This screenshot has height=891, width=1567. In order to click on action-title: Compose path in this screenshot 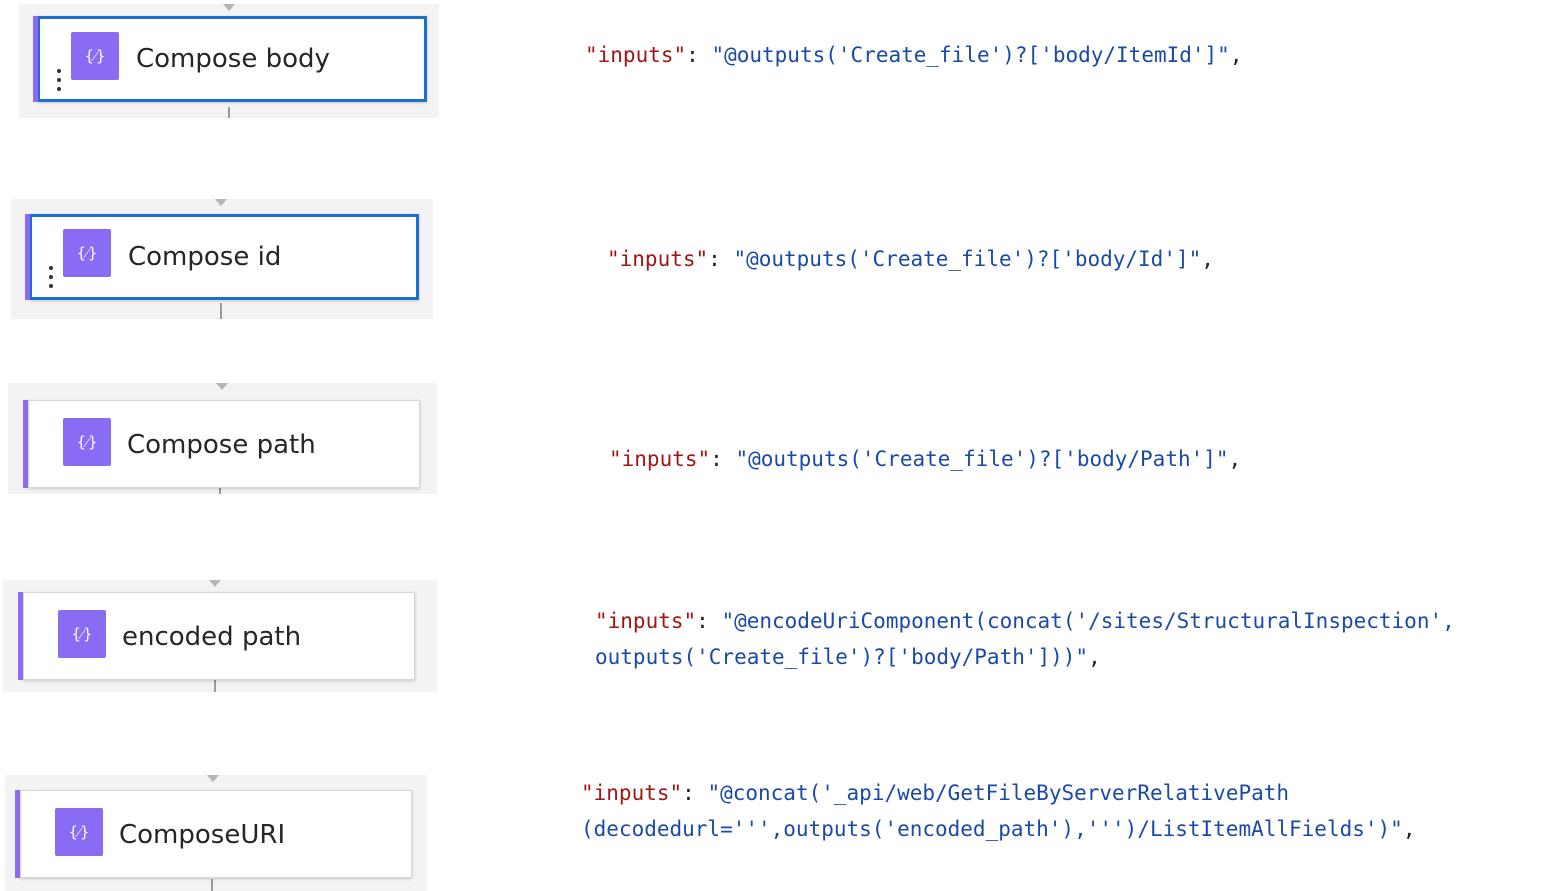, I will do `click(221, 445)`.